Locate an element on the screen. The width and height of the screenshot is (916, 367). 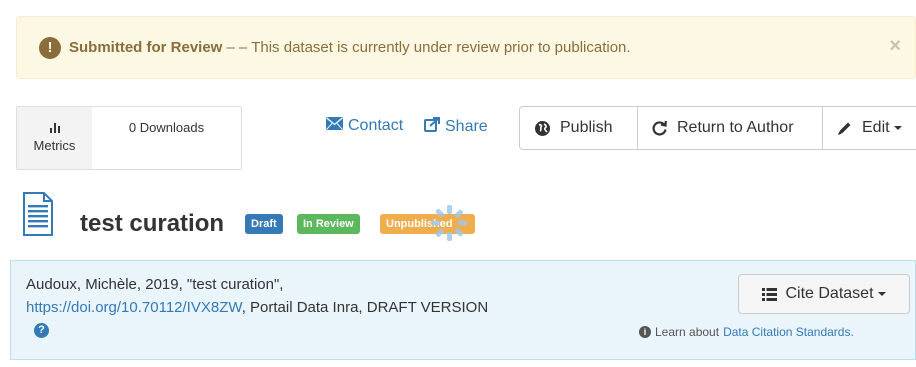
contact-link: Contact is located at coordinates (364, 126).